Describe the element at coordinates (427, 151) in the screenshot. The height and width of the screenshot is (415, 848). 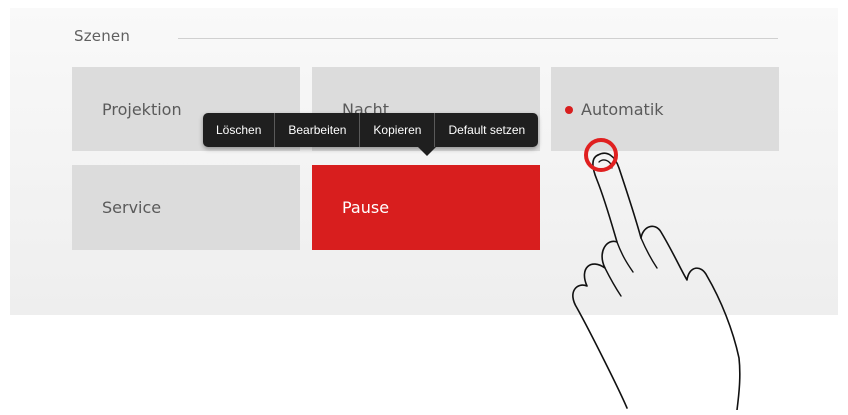
I see `context-menu-arrow` at that location.